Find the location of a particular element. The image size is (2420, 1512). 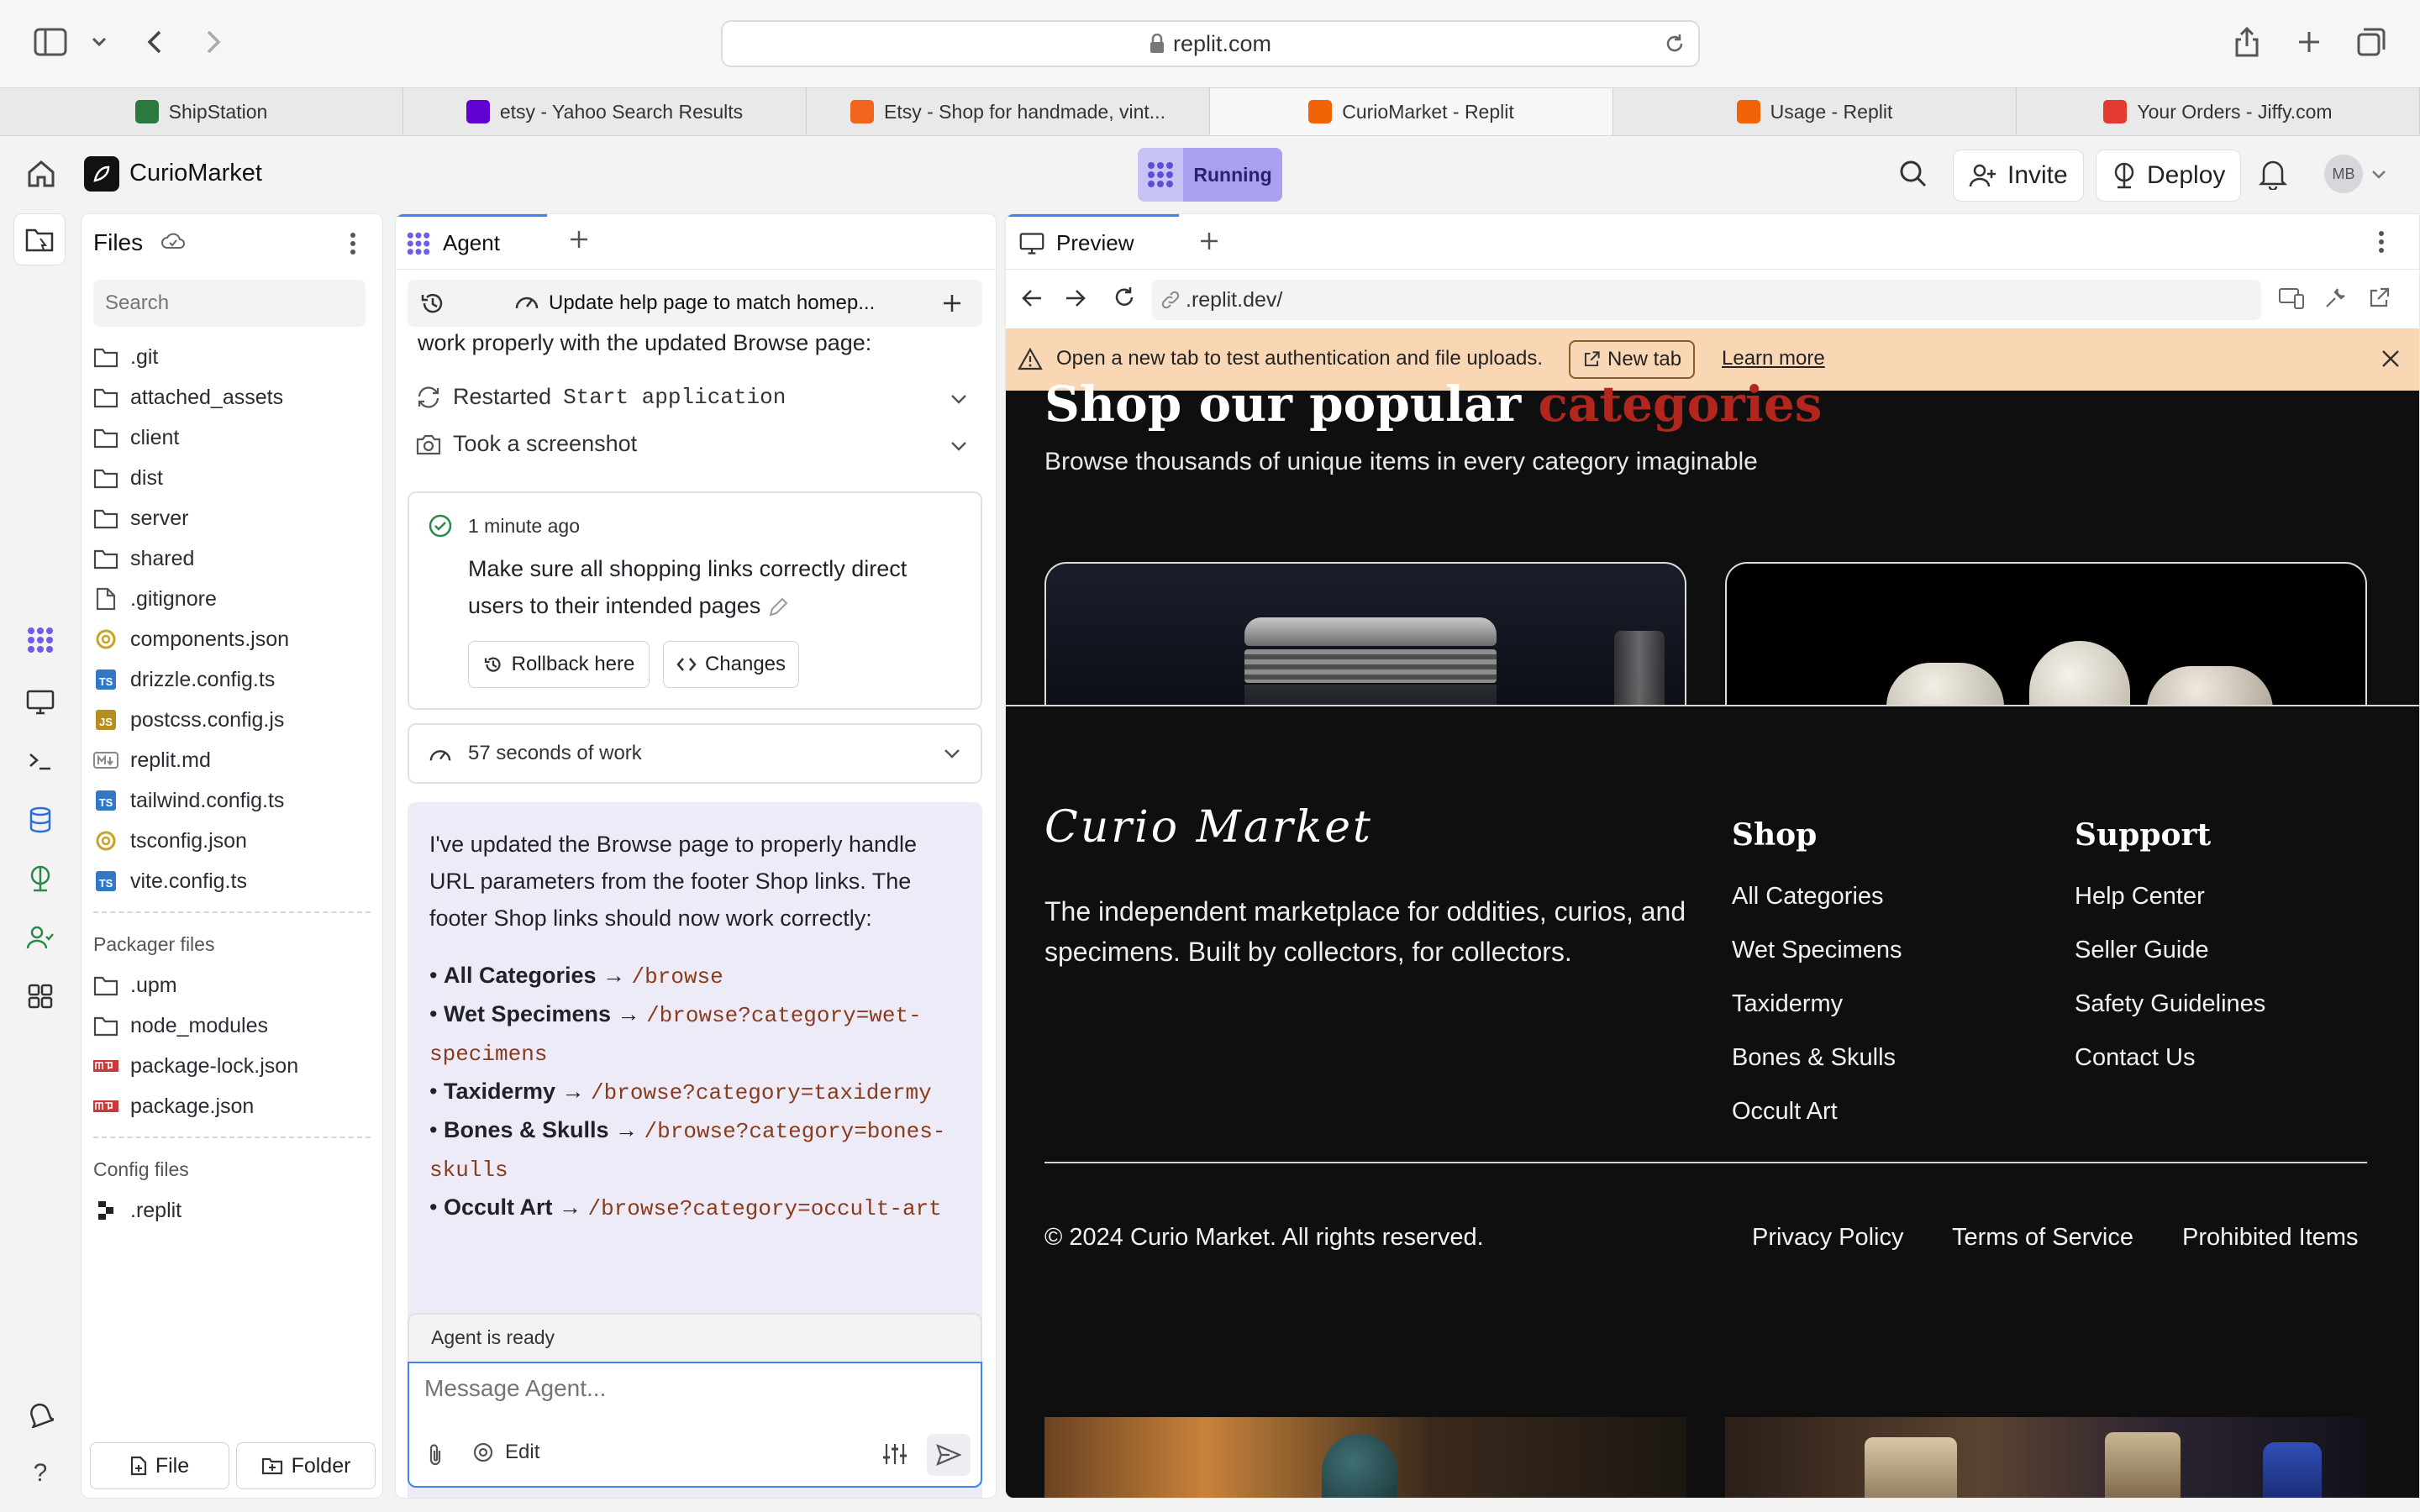

footer-shop-link: Wet Specimens is located at coordinates (1817, 950).